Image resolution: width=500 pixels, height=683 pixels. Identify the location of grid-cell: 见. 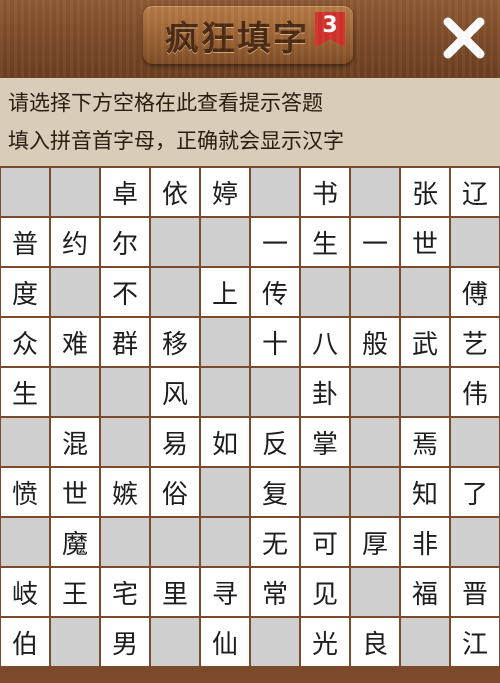
(325, 592).